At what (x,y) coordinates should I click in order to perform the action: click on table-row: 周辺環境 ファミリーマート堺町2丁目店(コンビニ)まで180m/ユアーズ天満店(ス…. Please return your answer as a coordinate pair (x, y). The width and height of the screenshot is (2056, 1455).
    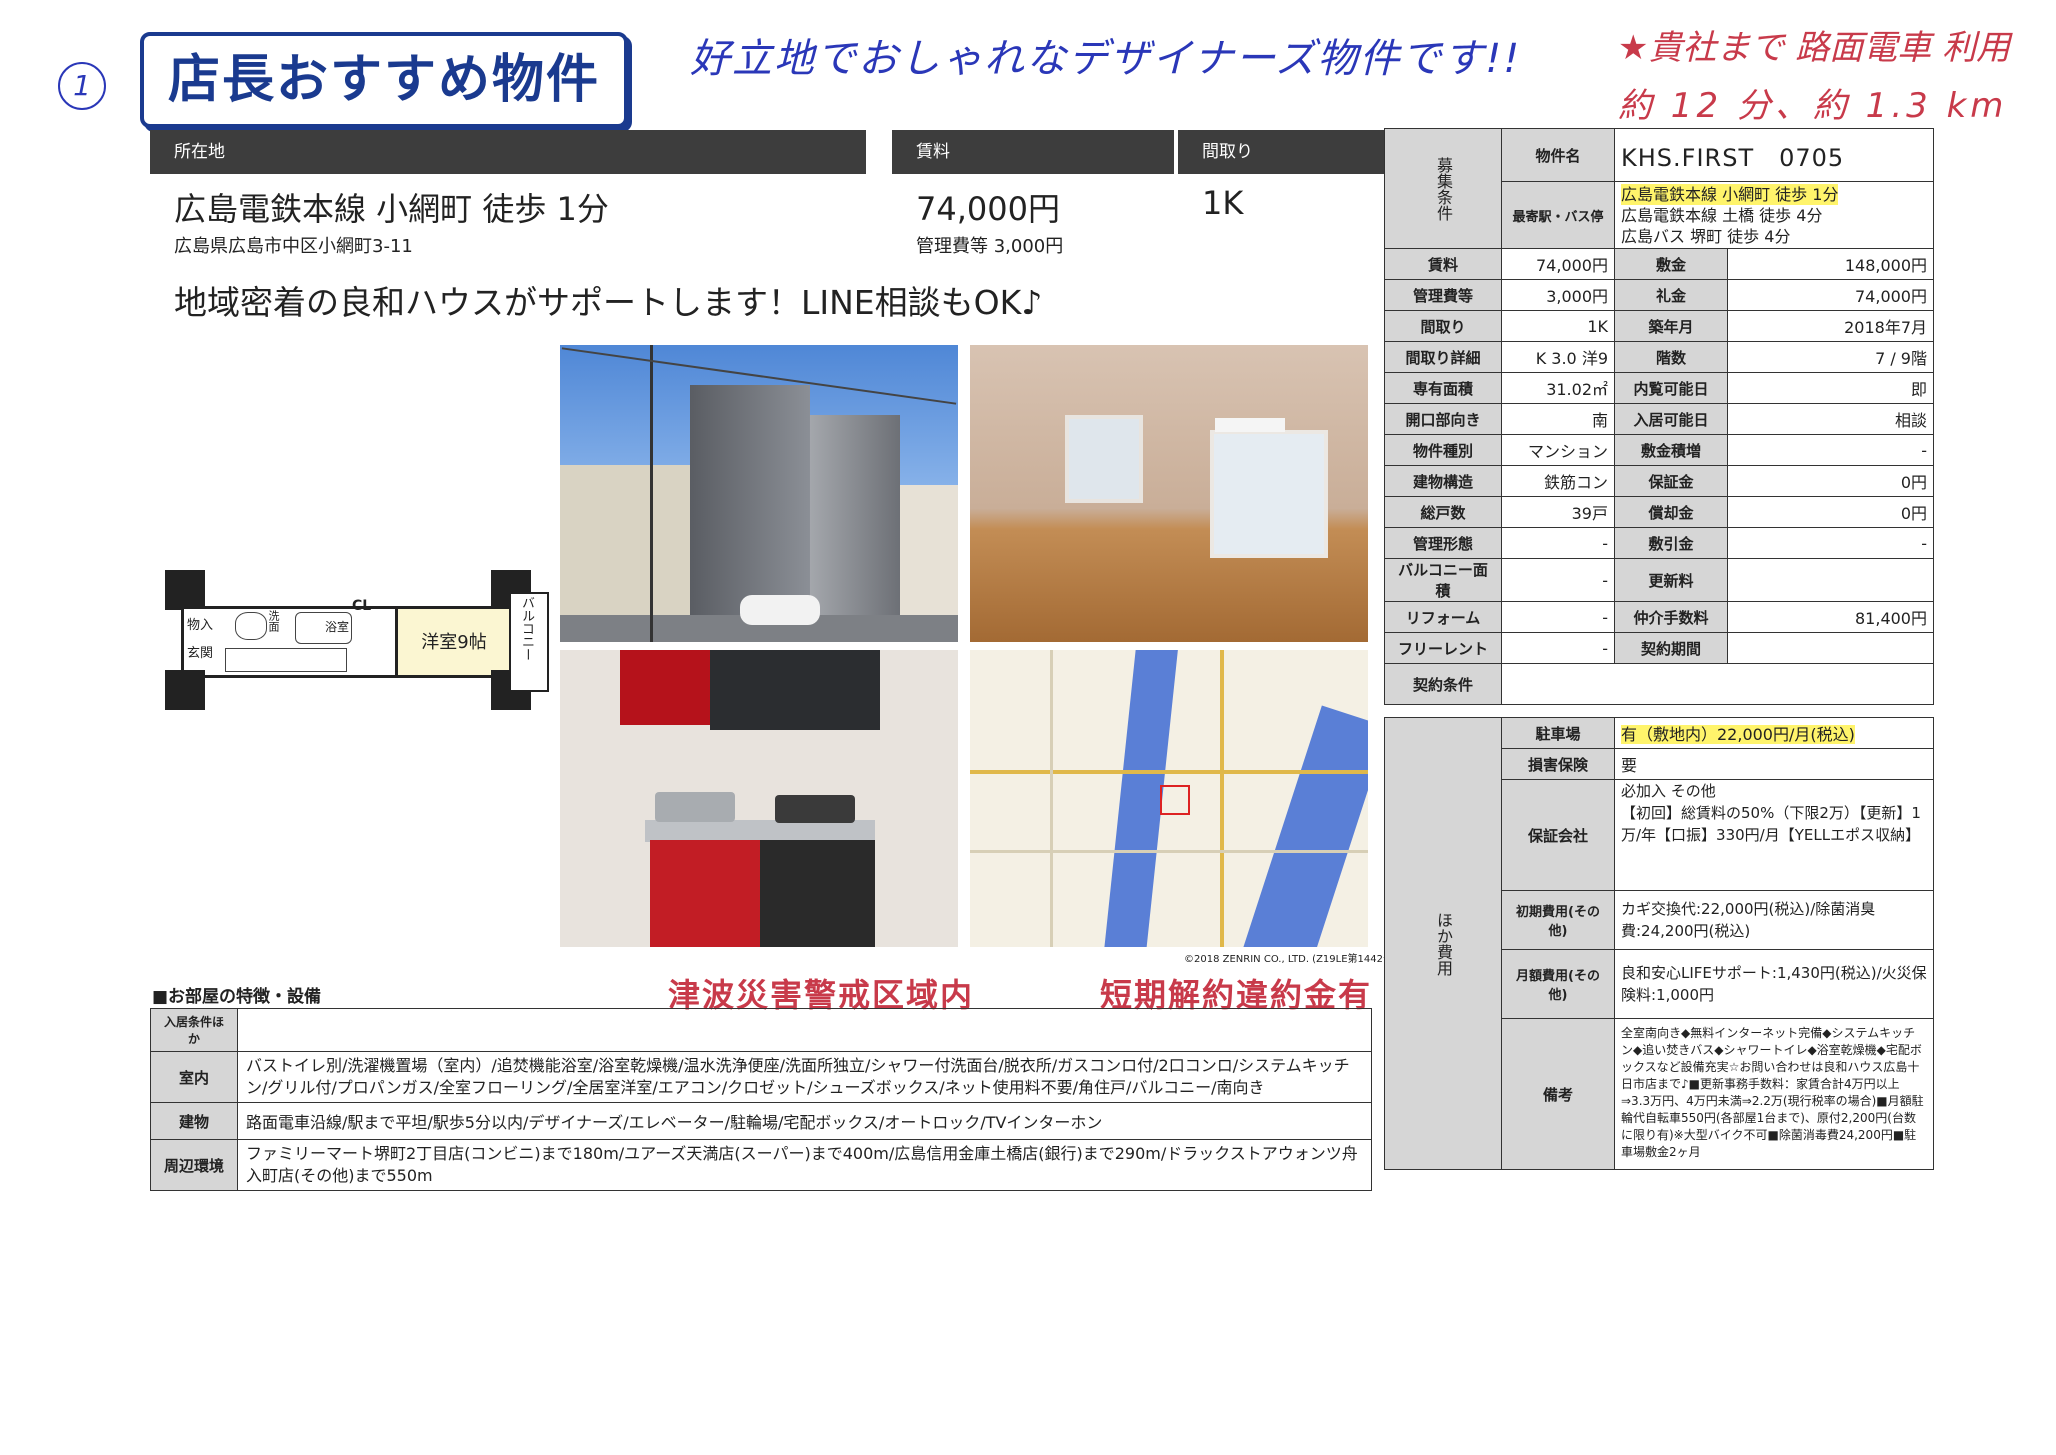
    Looking at the image, I should click on (761, 1165).